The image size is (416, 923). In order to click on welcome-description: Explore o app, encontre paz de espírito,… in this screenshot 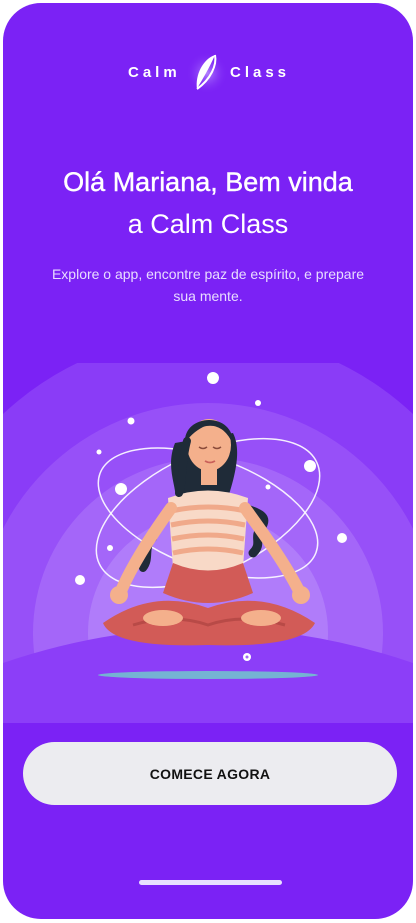, I will do `click(208, 285)`.